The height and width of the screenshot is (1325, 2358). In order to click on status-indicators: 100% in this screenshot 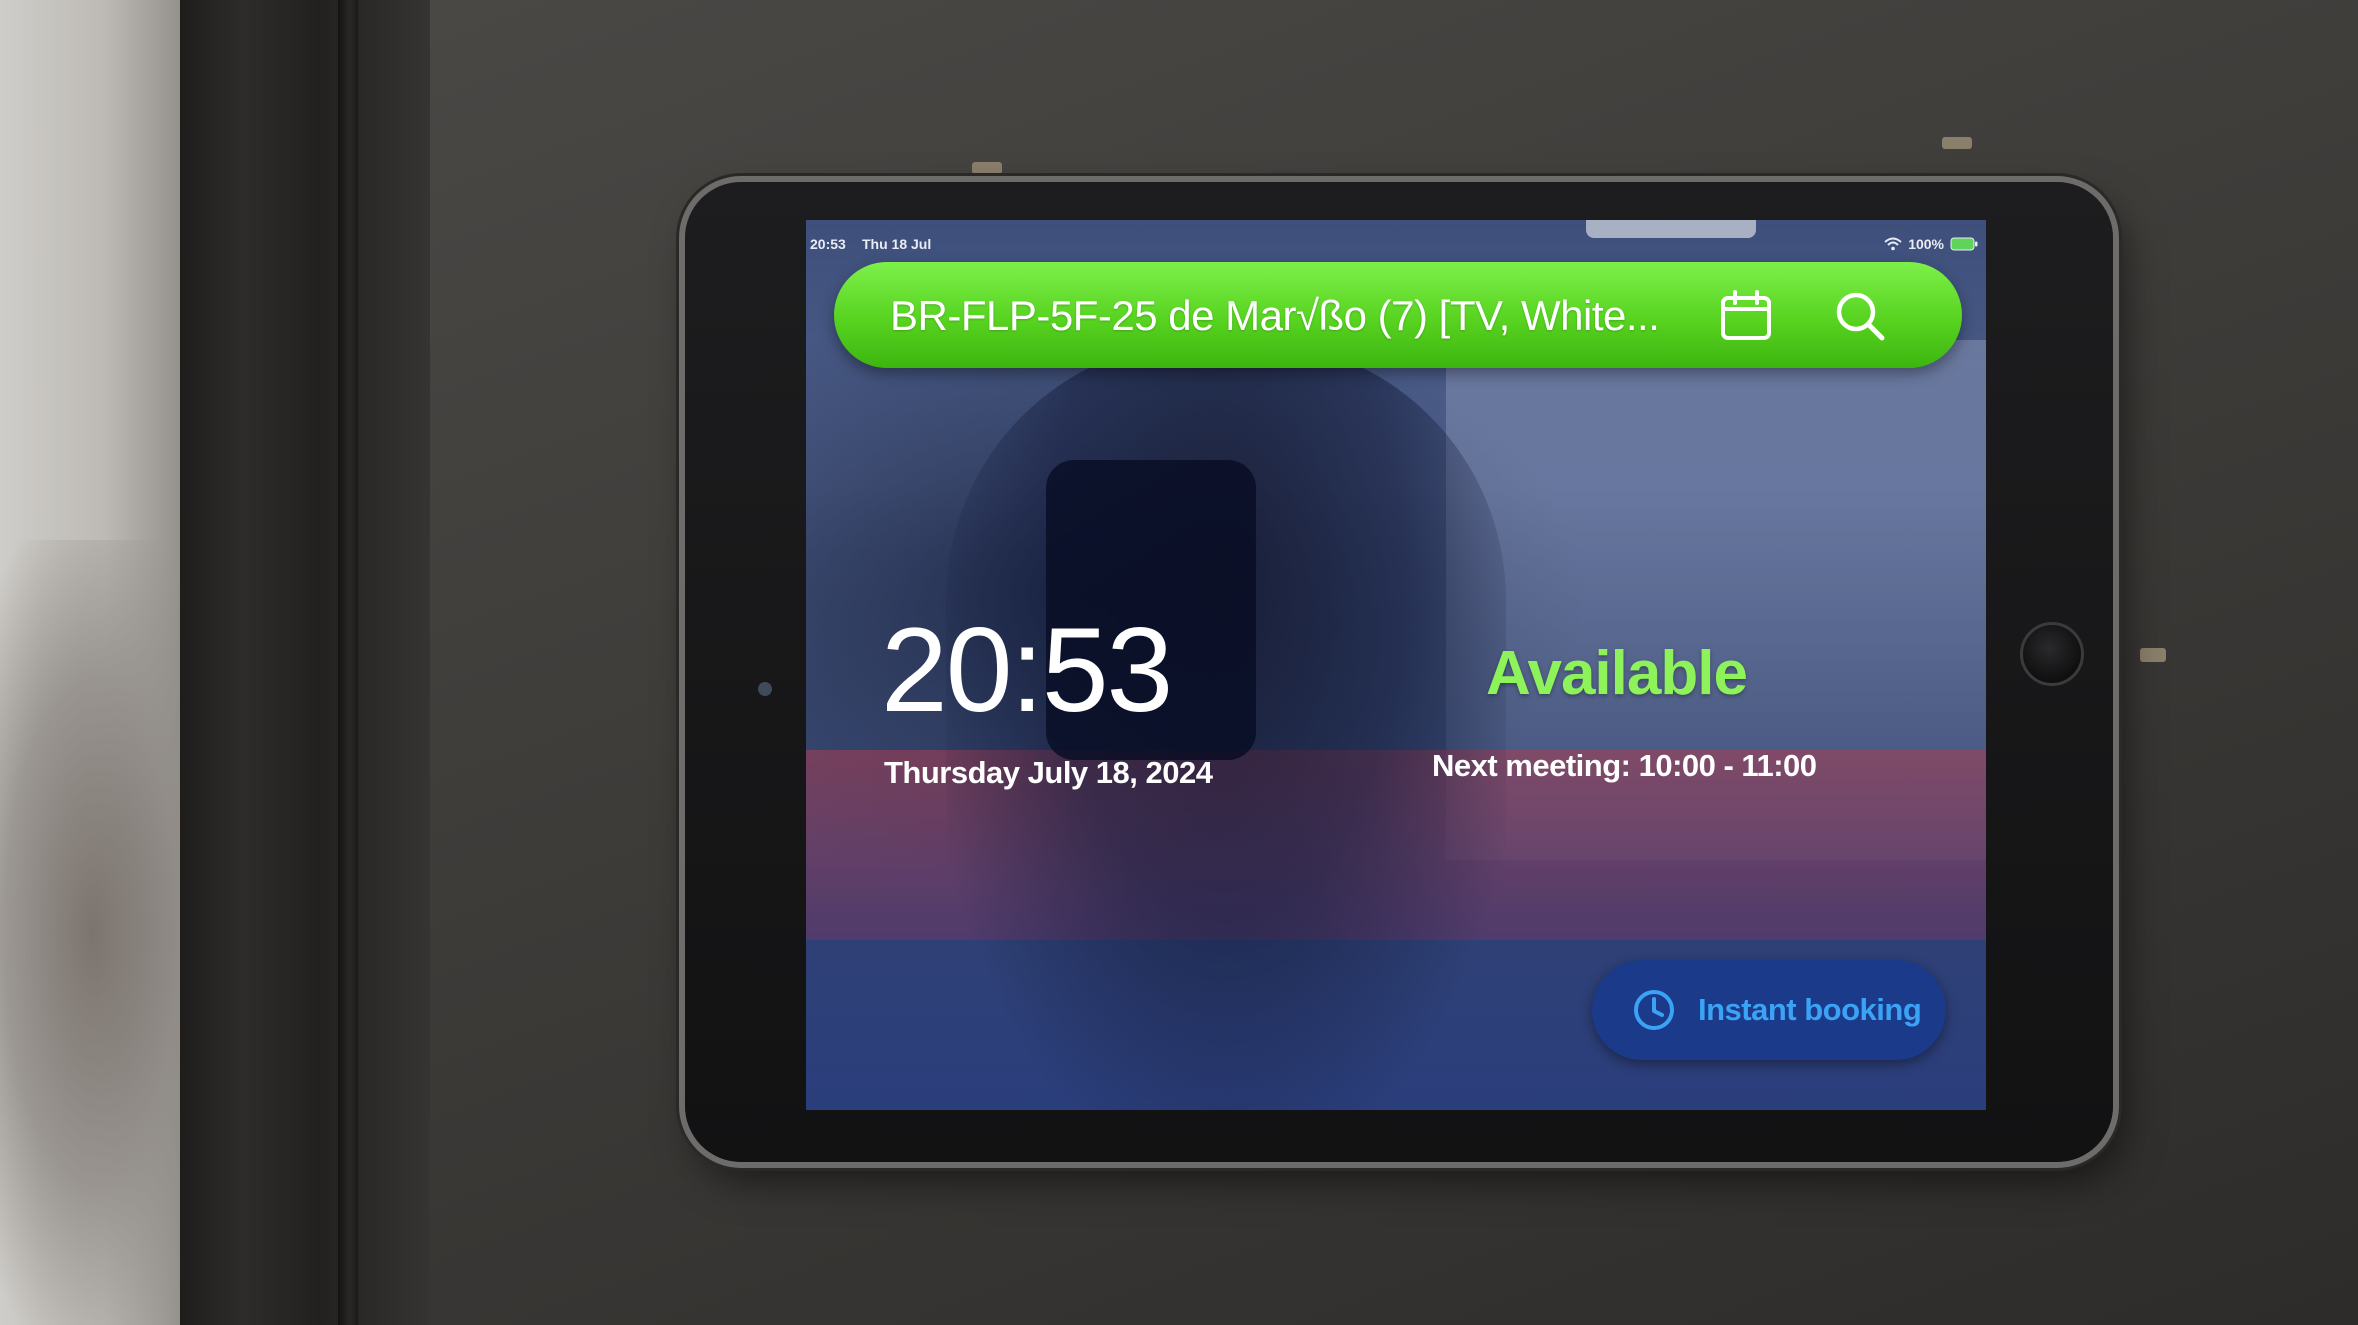, I will do `click(1931, 244)`.